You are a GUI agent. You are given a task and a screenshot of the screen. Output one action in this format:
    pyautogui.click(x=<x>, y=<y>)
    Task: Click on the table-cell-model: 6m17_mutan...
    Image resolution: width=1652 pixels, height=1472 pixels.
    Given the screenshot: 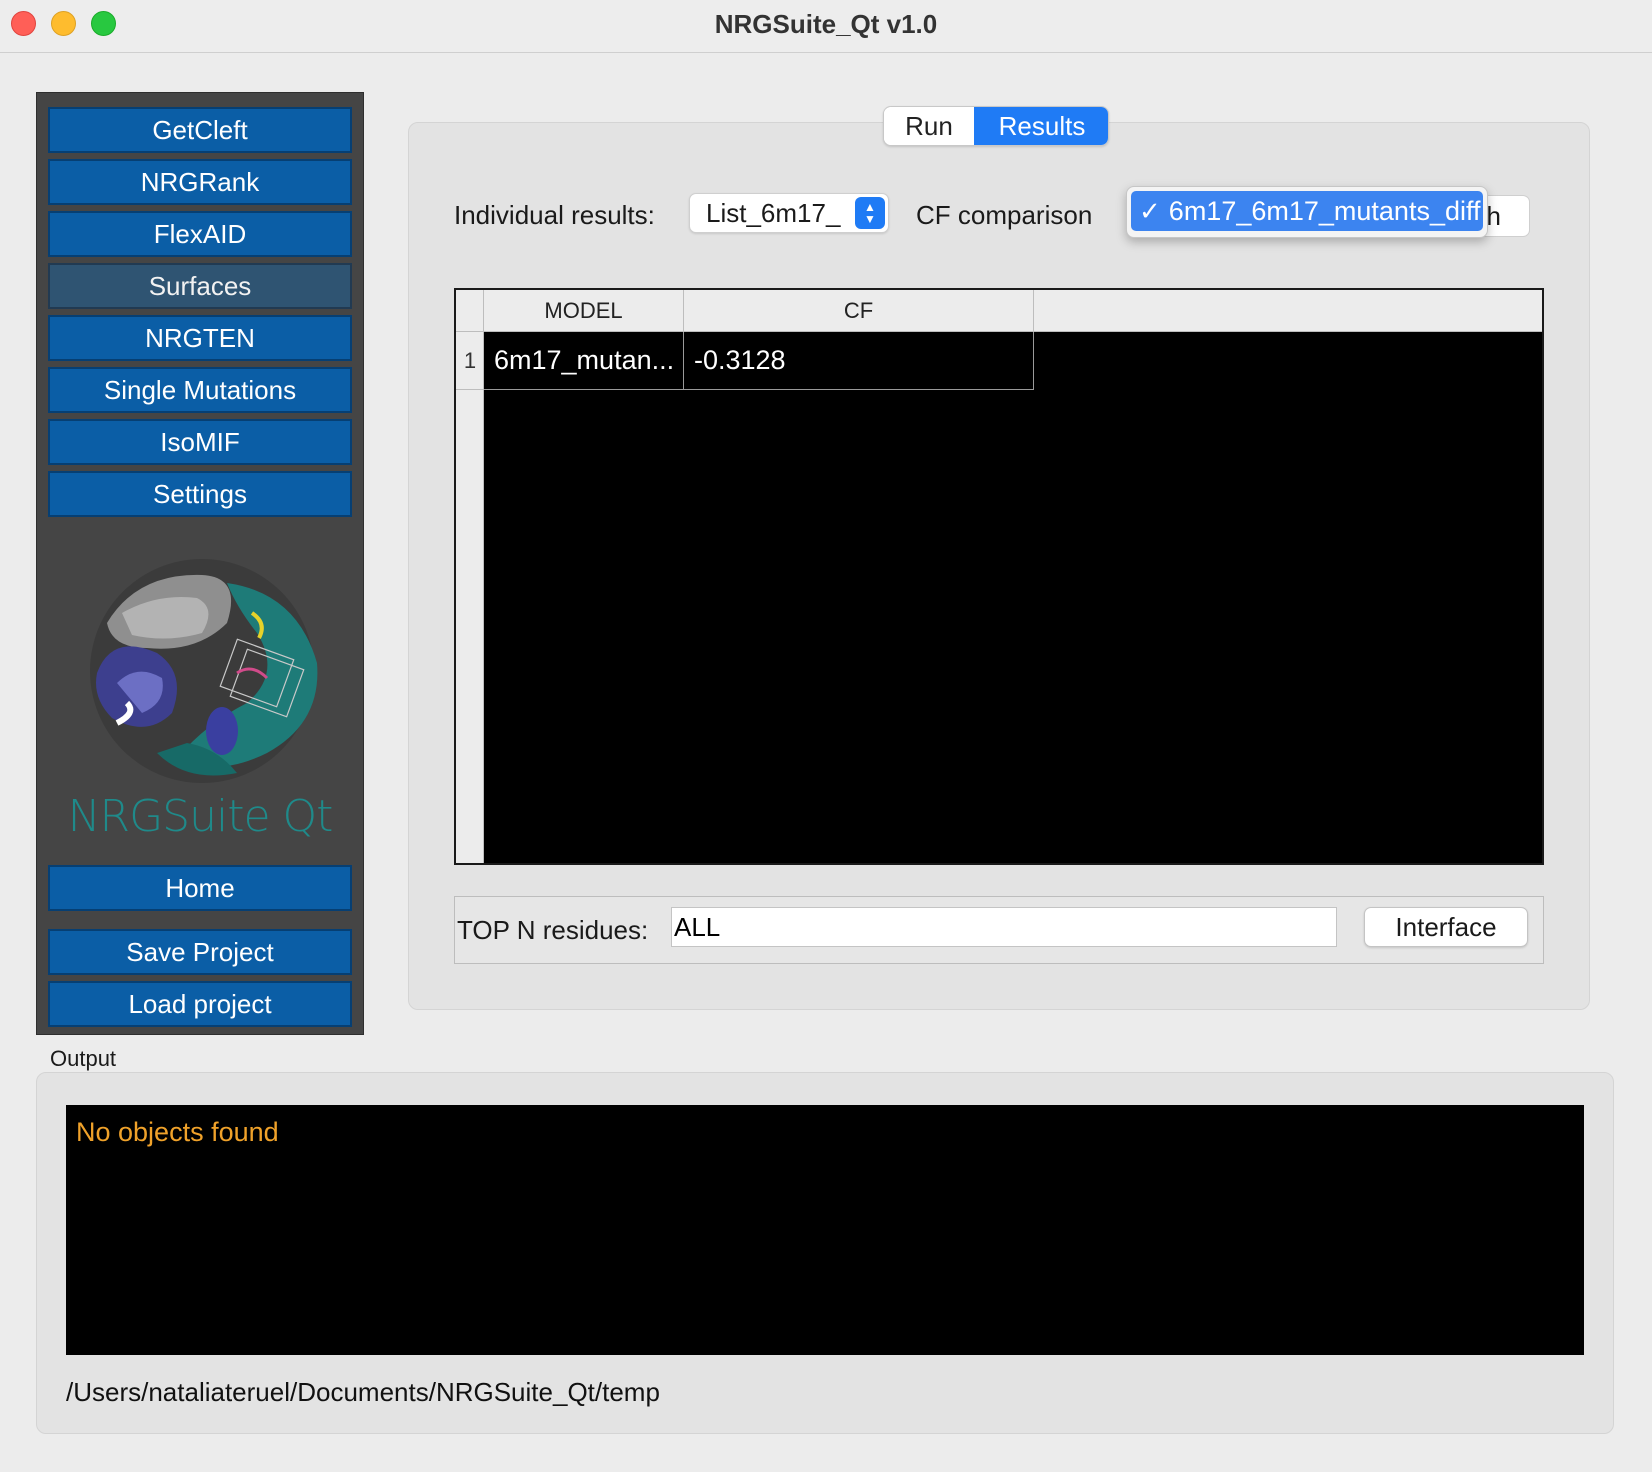 What is the action you would take?
    pyautogui.click(x=584, y=361)
    